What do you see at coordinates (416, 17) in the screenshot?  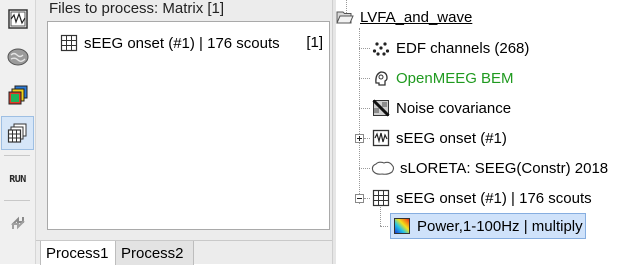 I see `tree-node-label: LVFA_and_wave` at bounding box center [416, 17].